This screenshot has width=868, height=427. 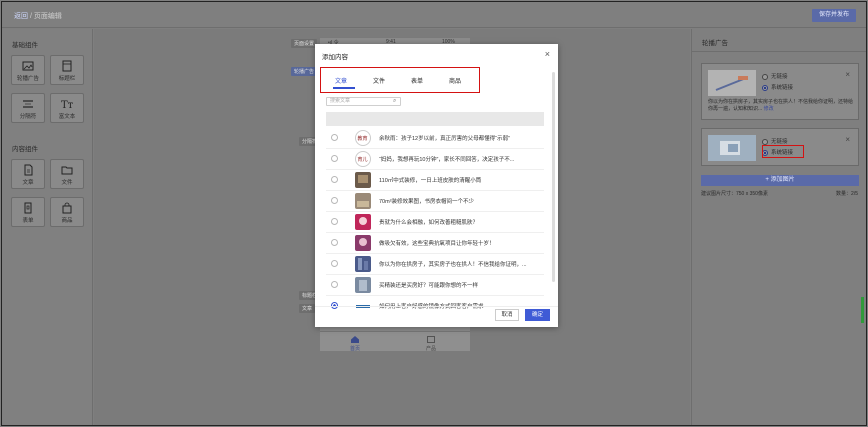 What do you see at coordinates (435, 119) in the screenshot?
I see `list-header` at bounding box center [435, 119].